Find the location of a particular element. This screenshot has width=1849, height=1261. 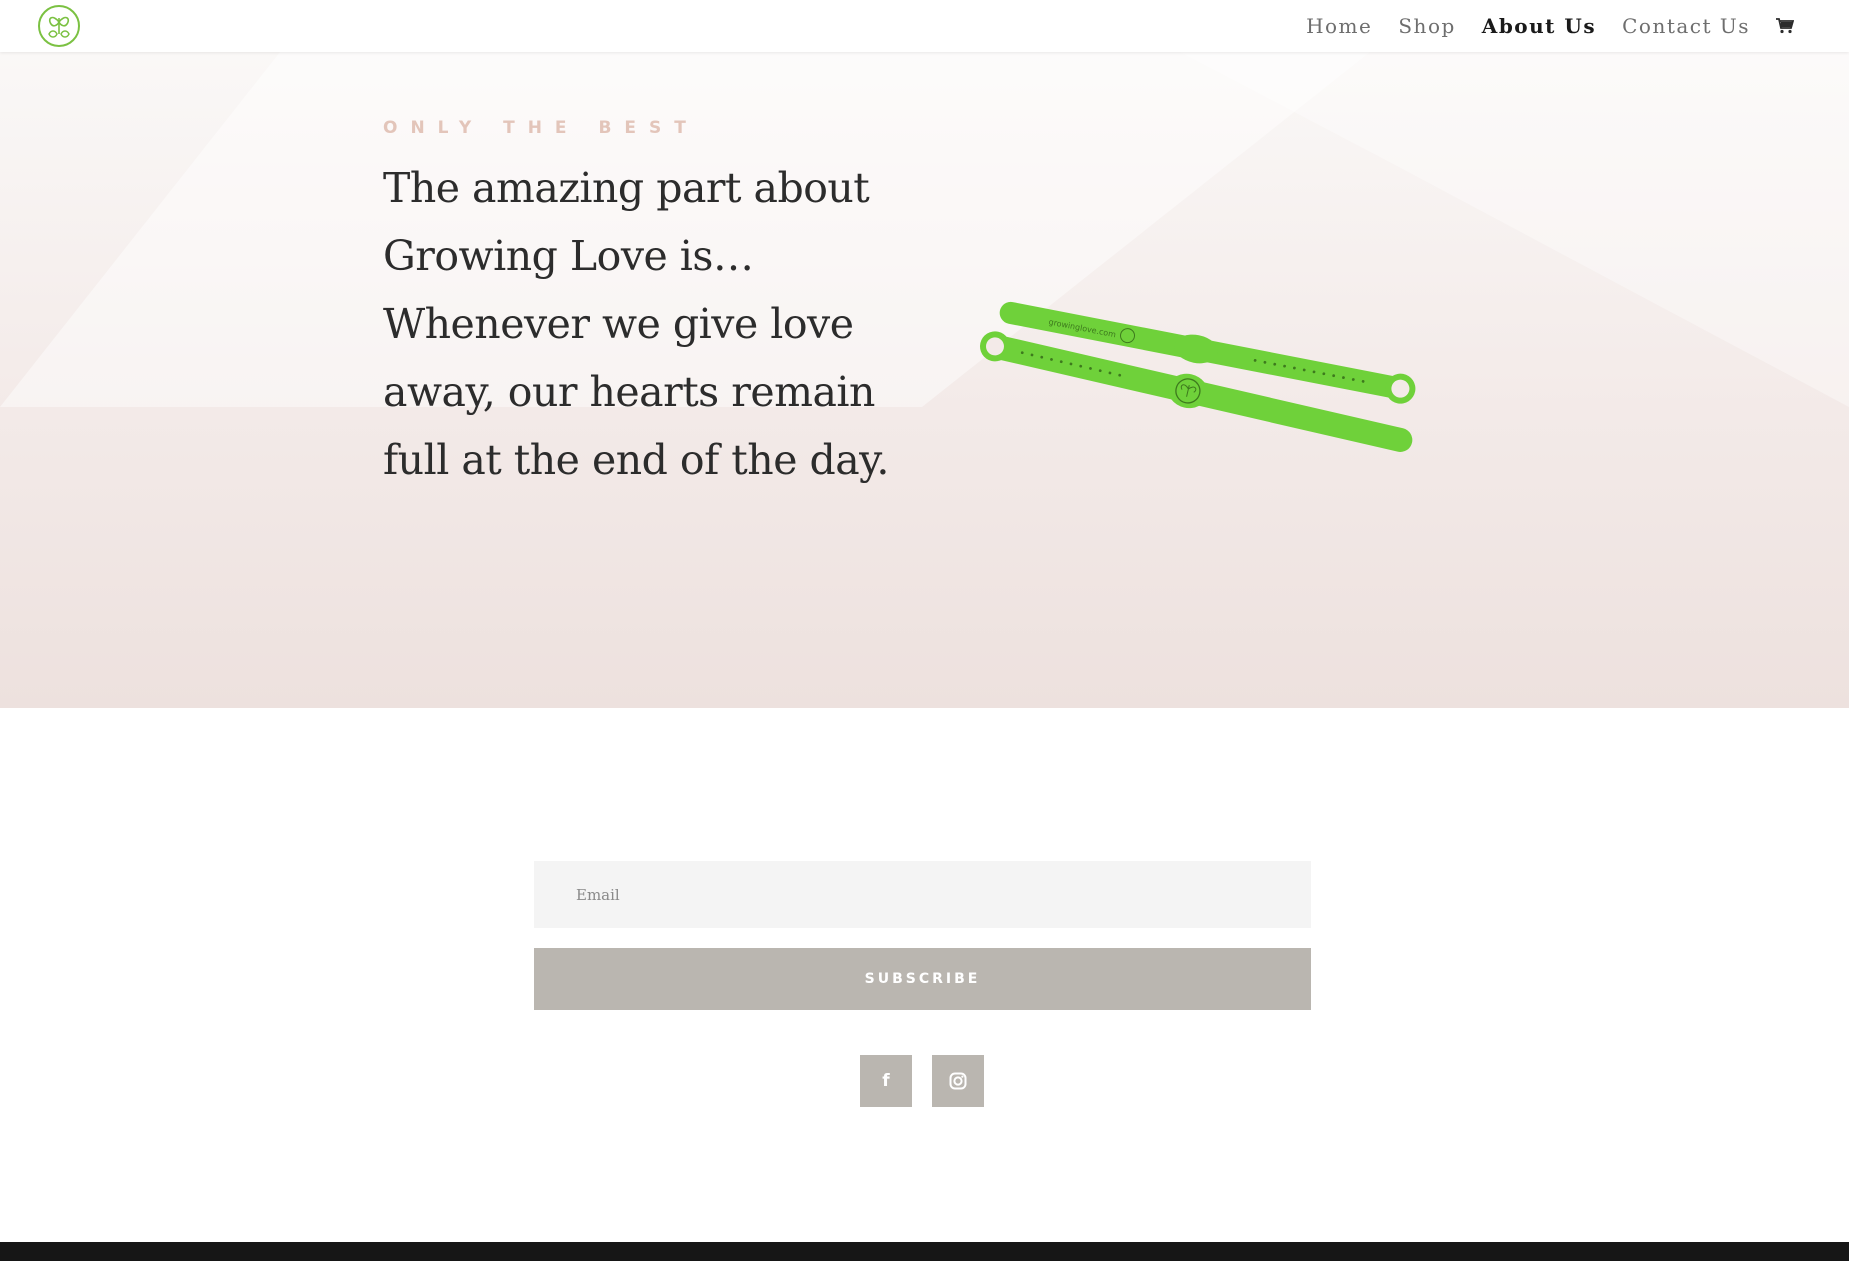

nav-home: Home is located at coordinates (1339, 26).